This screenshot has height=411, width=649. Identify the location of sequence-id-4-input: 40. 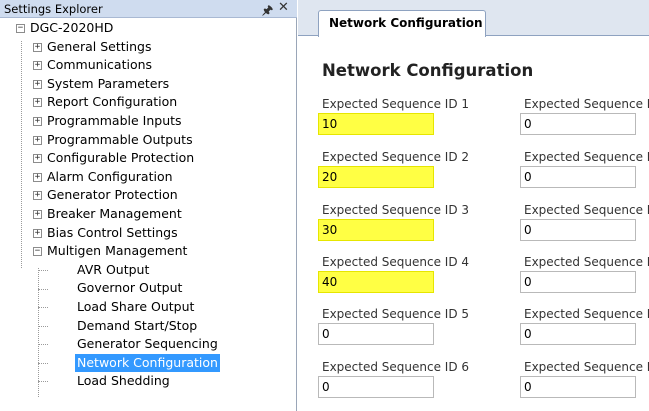
(376, 282).